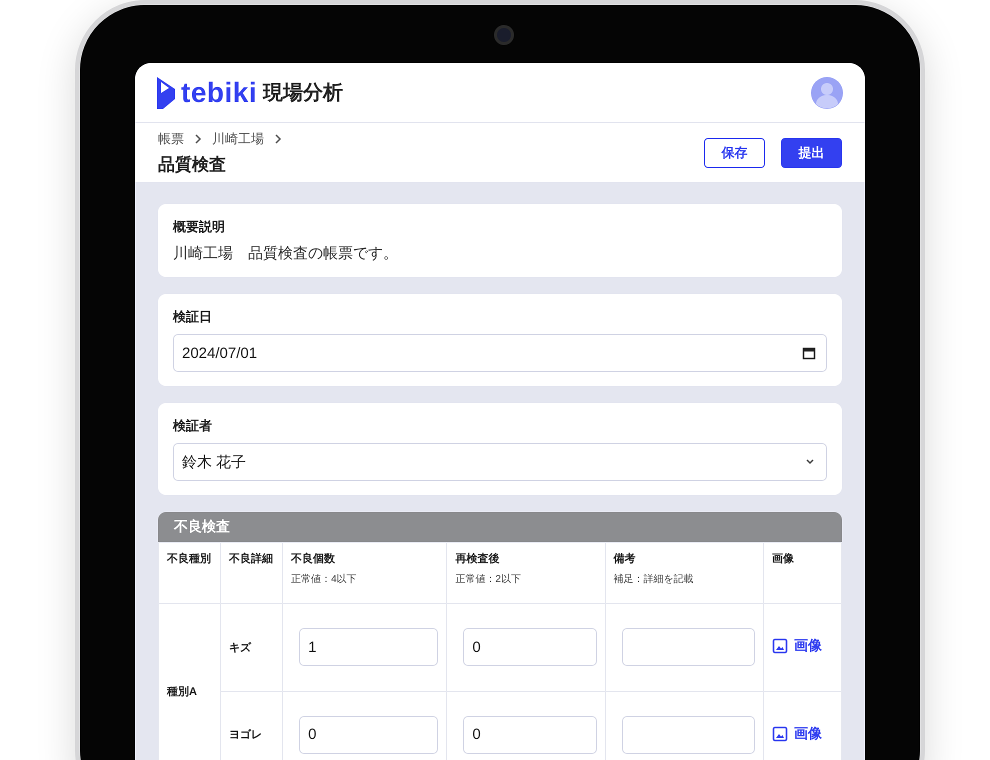 Image resolution: width=990 pixels, height=760 pixels. Describe the element at coordinates (192, 165) in the screenshot. I see `page-title: 品質検査` at that location.